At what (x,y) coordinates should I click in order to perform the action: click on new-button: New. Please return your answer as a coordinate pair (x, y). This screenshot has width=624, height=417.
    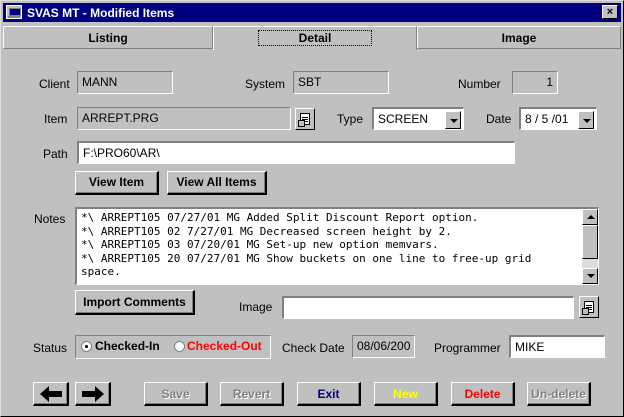
    Looking at the image, I should click on (406, 394).